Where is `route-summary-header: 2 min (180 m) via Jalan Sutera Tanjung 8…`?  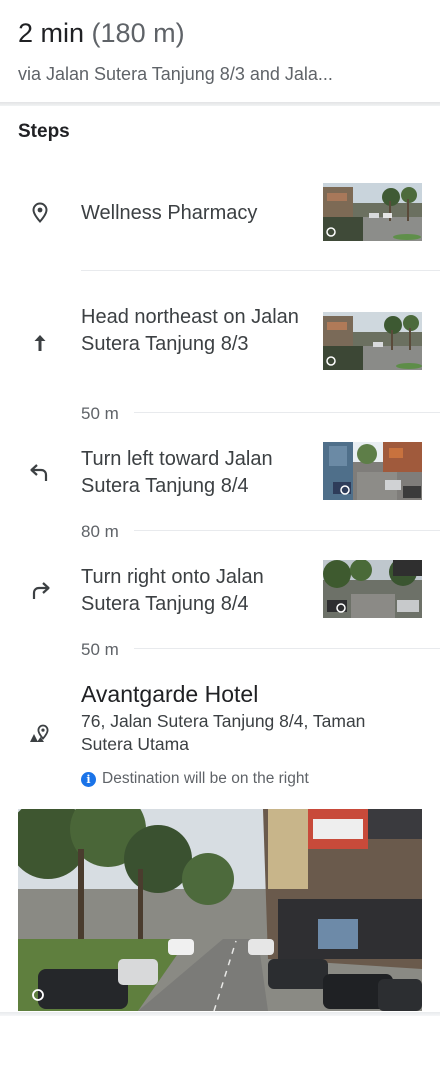 route-summary-header: 2 min (180 m) via Jalan Sutera Tanjung 8… is located at coordinates (220, 52).